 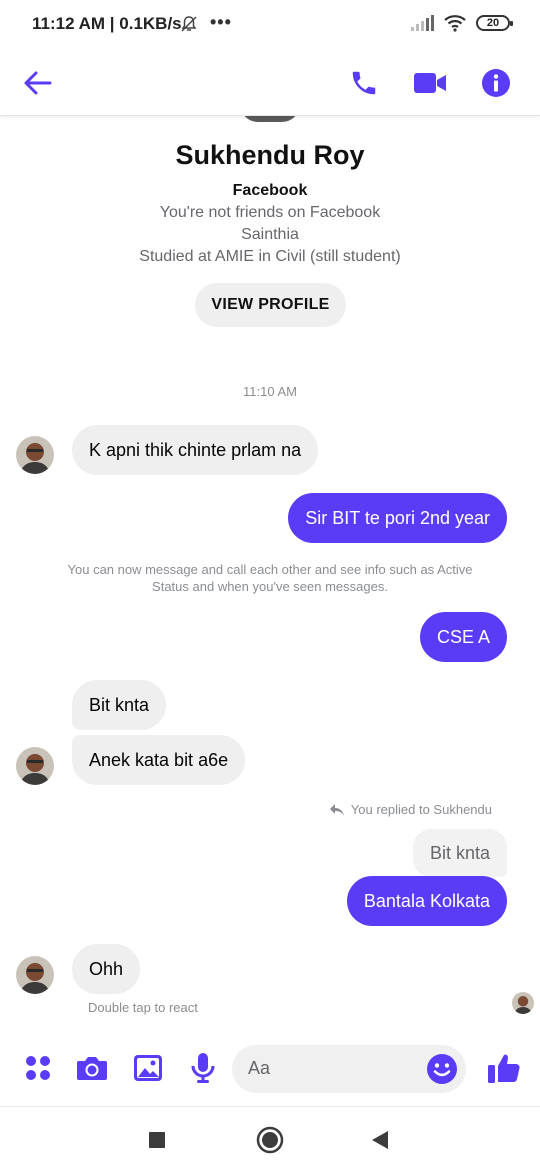 I want to click on info-button, so click(x=496, y=83).